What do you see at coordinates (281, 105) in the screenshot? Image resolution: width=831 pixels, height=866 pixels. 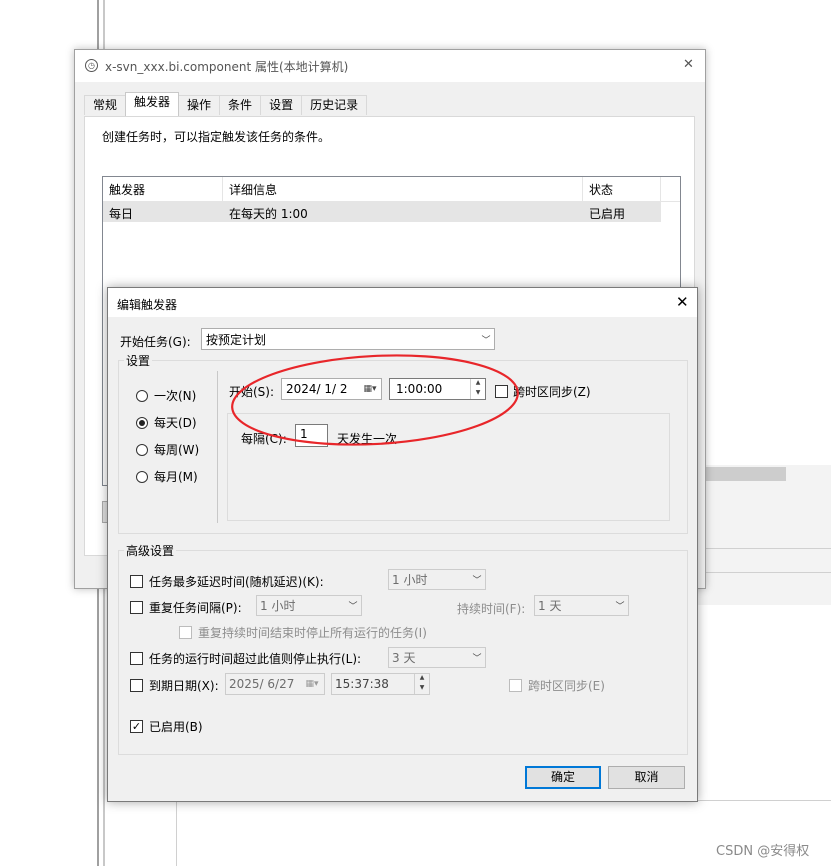 I see `tab-settings: 设置` at bounding box center [281, 105].